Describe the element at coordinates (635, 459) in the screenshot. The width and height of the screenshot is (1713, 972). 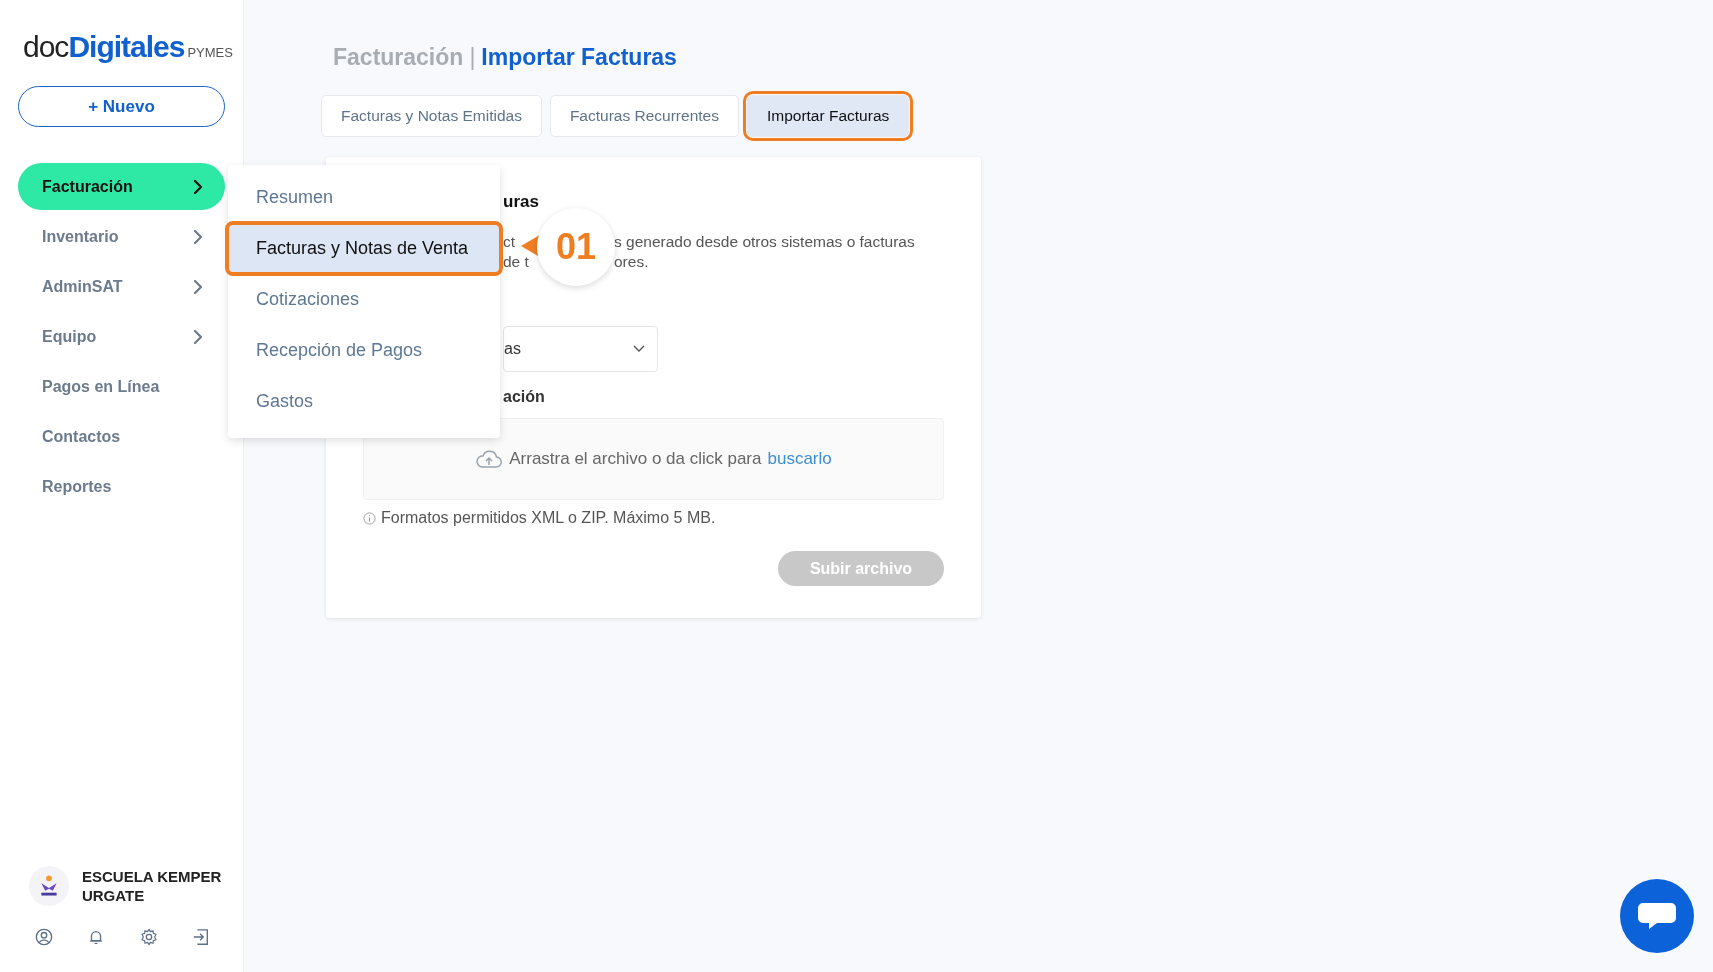
I see `dropzone-text: Arrastra el archivo o da click para` at that location.